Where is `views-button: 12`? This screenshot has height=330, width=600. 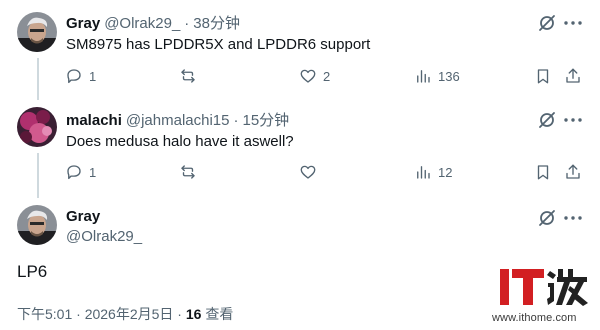
views-button: 12 is located at coordinates (433, 172).